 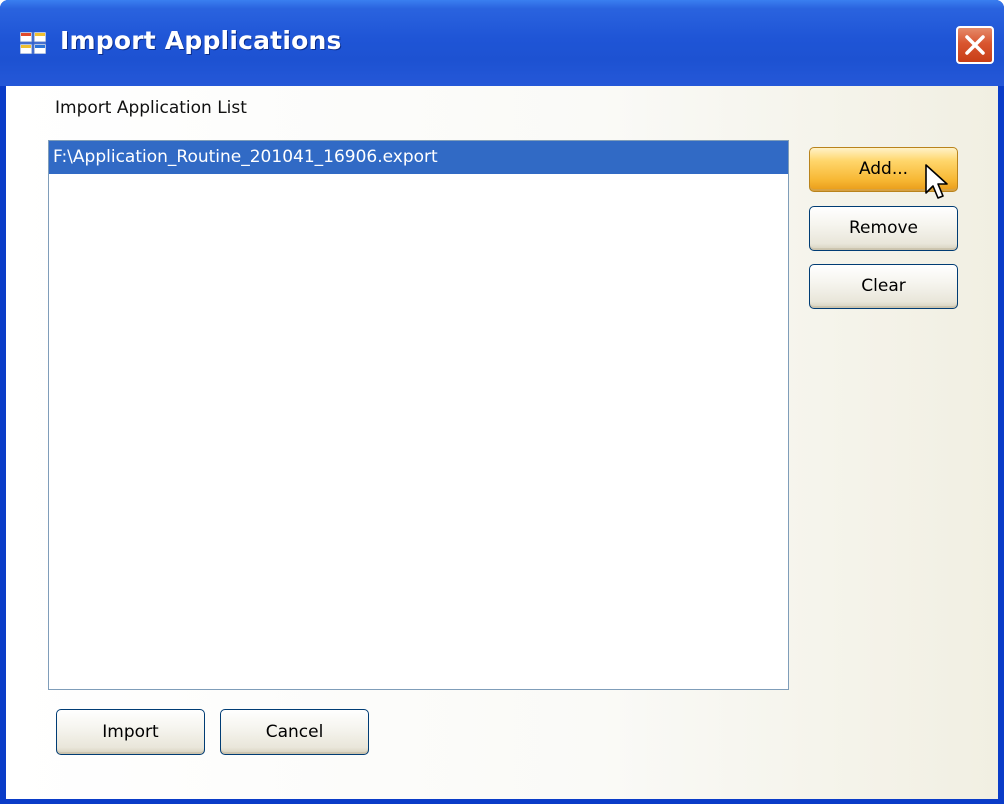 I want to click on title-bar: Import Applications, so click(x=502, y=43).